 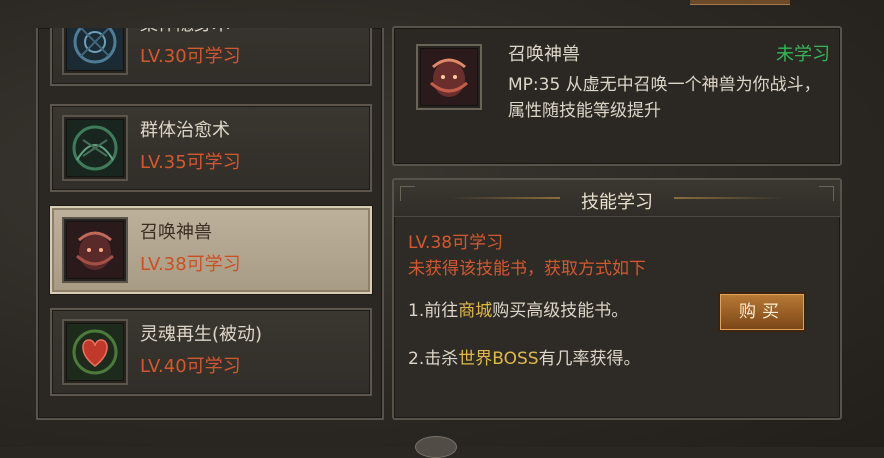 I want to click on step-text: 购买高级技能书。, so click(x=560, y=311).